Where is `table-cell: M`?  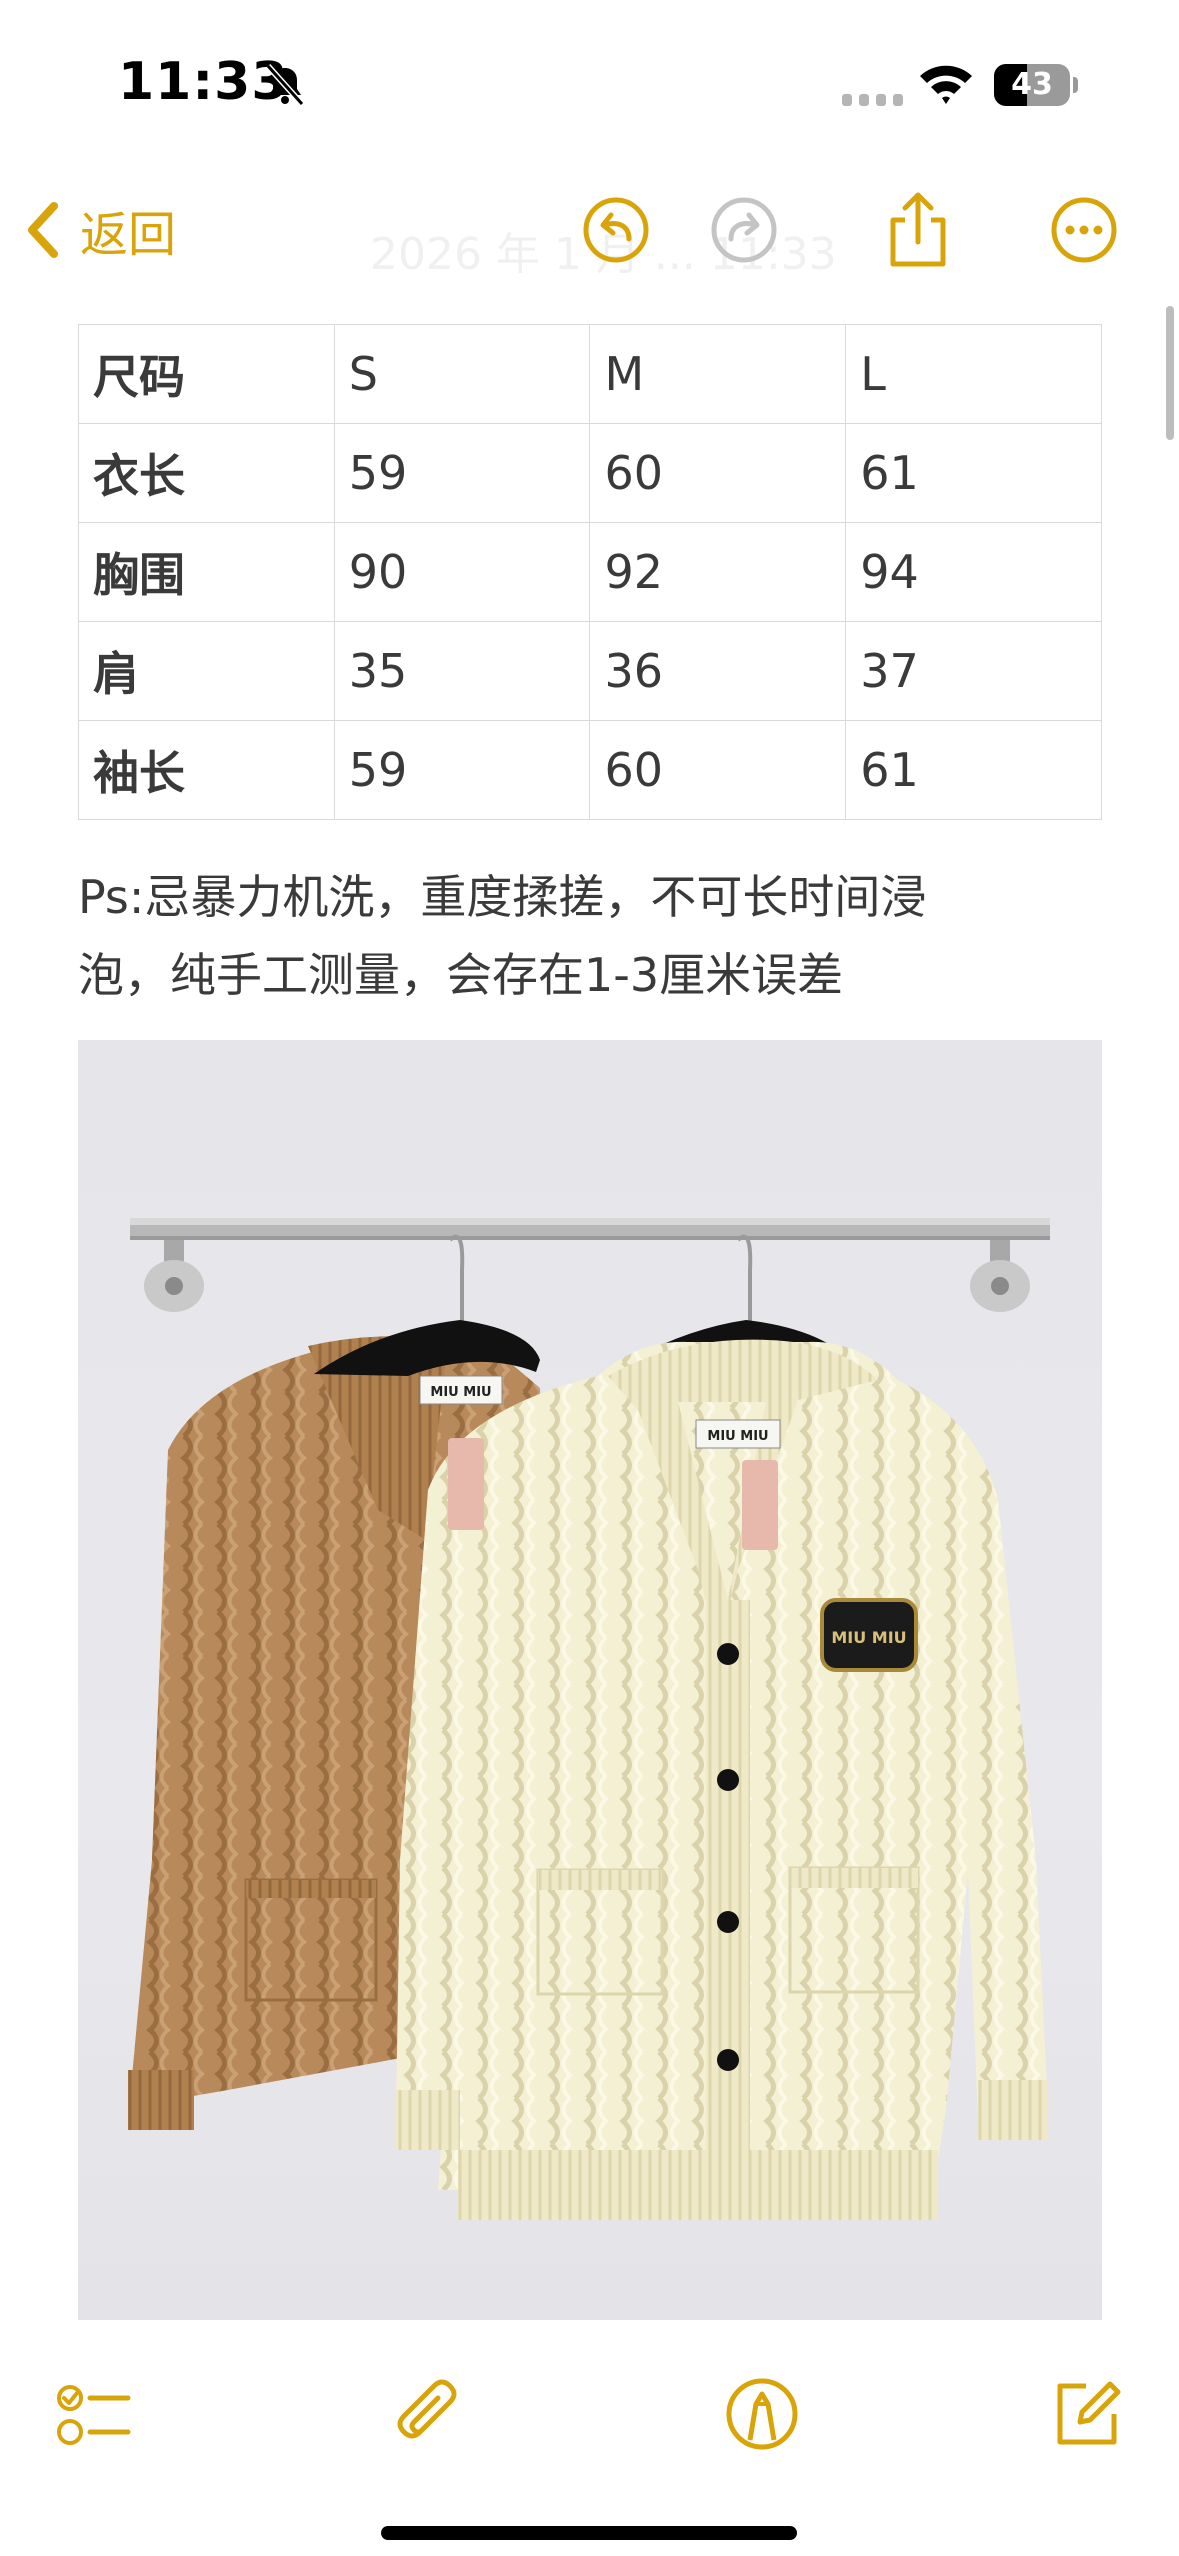
table-cell: M is located at coordinates (718, 374).